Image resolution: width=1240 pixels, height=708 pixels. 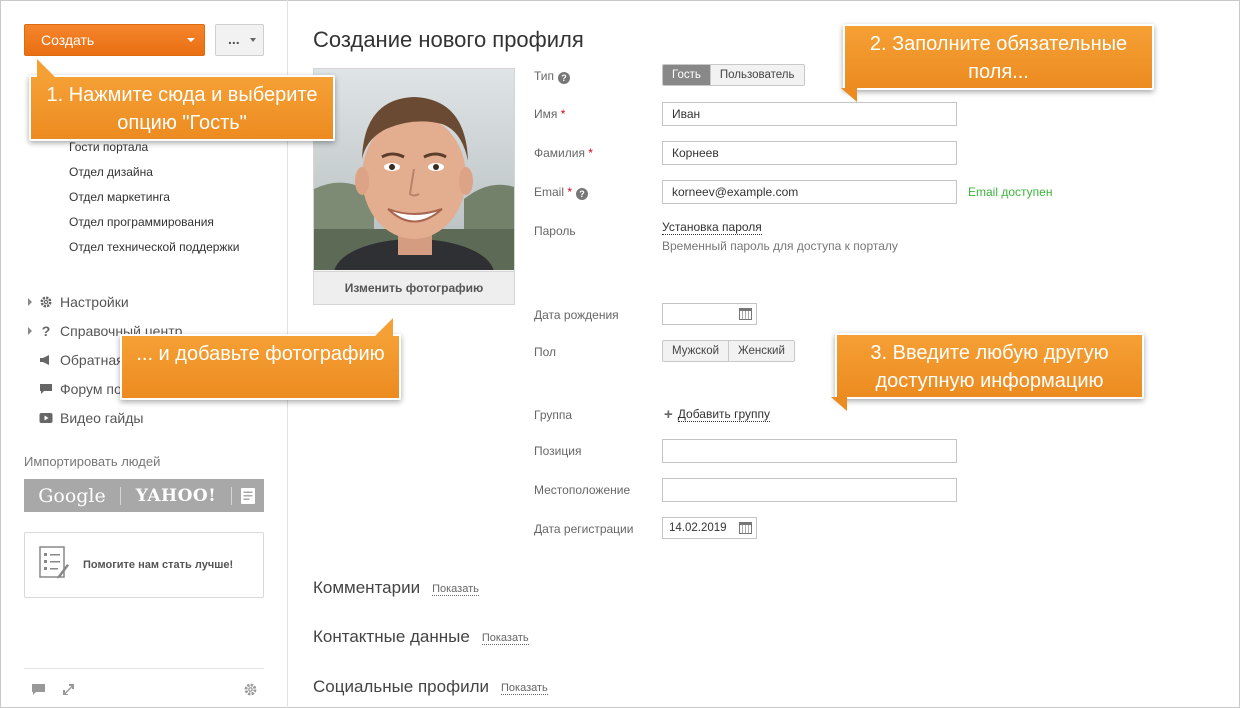 What do you see at coordinates (260, 359) in the screenshot?
I see `callout-photo: ... и добавьте фотографию` at bounding box center [260, 359].